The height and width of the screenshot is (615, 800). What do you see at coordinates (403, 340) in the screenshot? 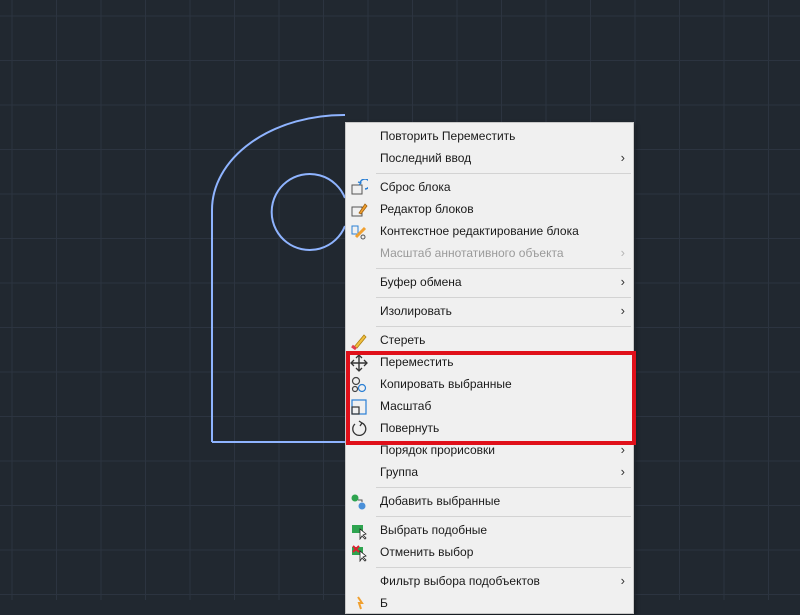
I see `menu-item-label: Стереть` at bounding box center [403, 340].